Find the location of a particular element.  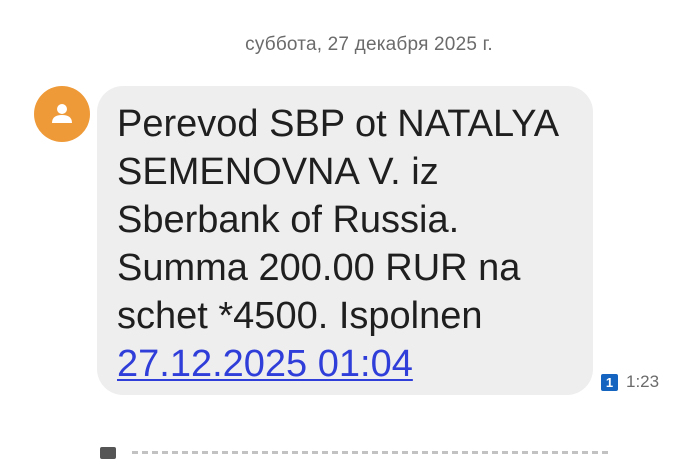

sim-badge: 1 is located at coordinates (609, 382).